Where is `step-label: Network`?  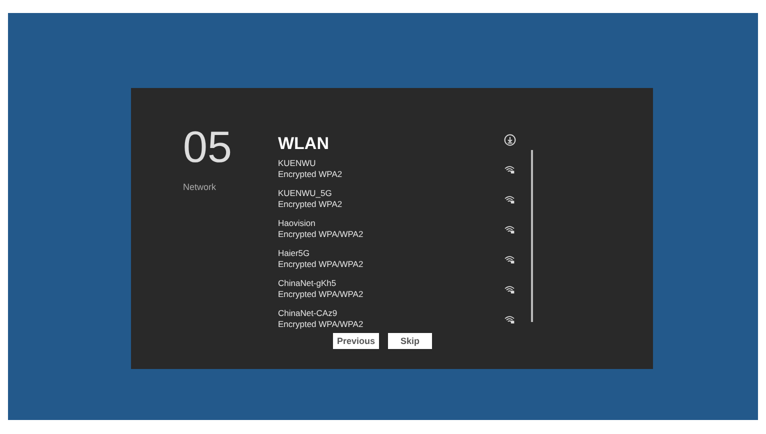 step-label: Network is located at coordinates (199, 187).